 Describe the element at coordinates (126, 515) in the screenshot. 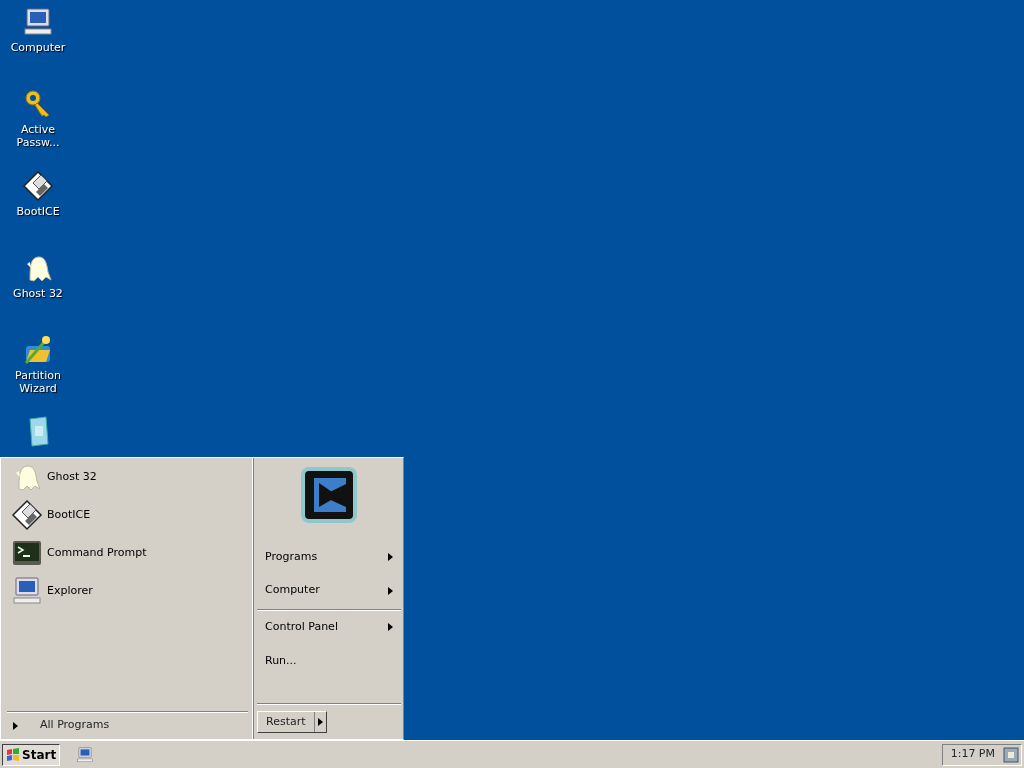

I see `menu-item: BootICE` at that location.